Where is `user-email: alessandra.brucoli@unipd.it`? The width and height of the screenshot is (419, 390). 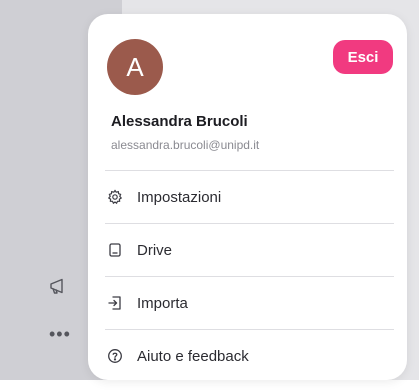
user-email: alessandra.brucoli@unipd.it is located at coordinates (185, 145).